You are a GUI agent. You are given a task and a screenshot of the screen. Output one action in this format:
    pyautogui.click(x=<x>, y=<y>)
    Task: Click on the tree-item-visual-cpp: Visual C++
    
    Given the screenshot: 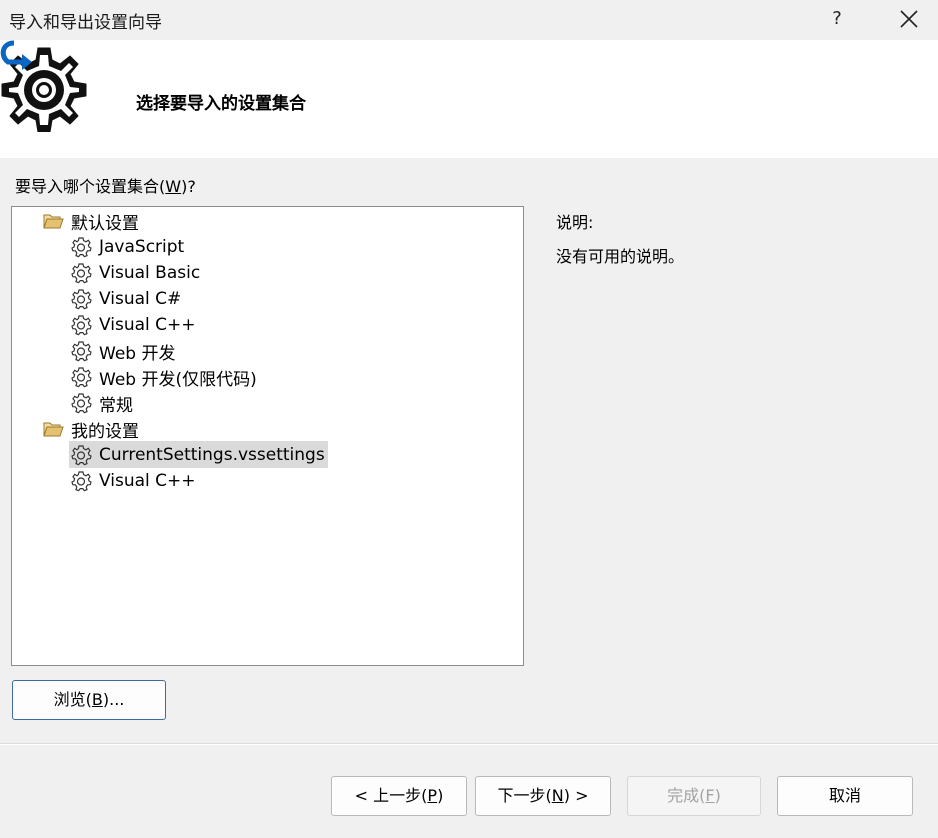 What is the action you would take?
    pyautogui.click(x=133, y=325)
    